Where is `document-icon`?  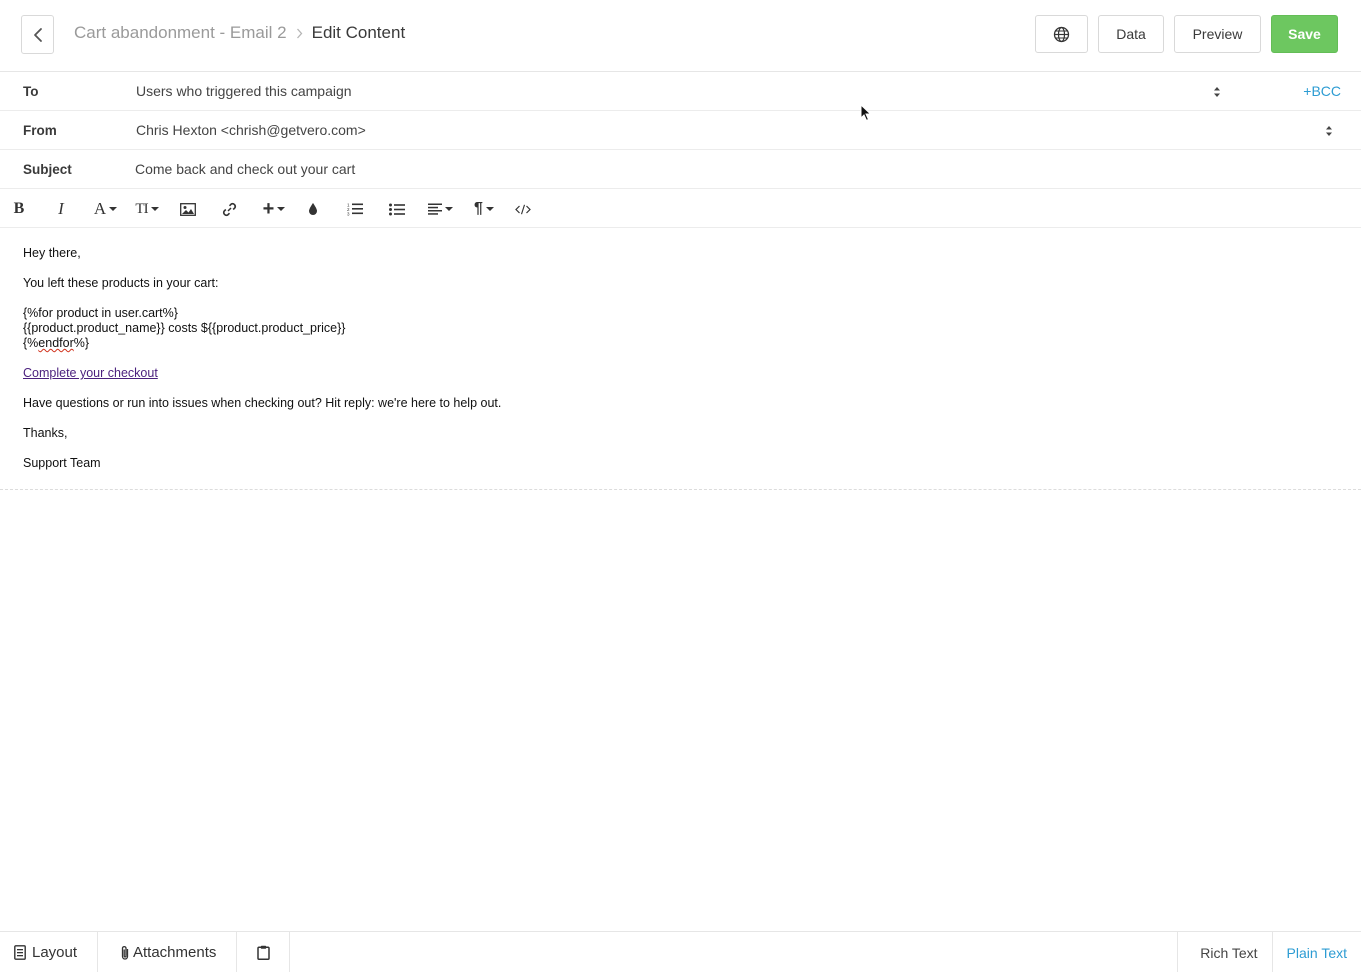
document-icon is located at coordinates (20, 952).